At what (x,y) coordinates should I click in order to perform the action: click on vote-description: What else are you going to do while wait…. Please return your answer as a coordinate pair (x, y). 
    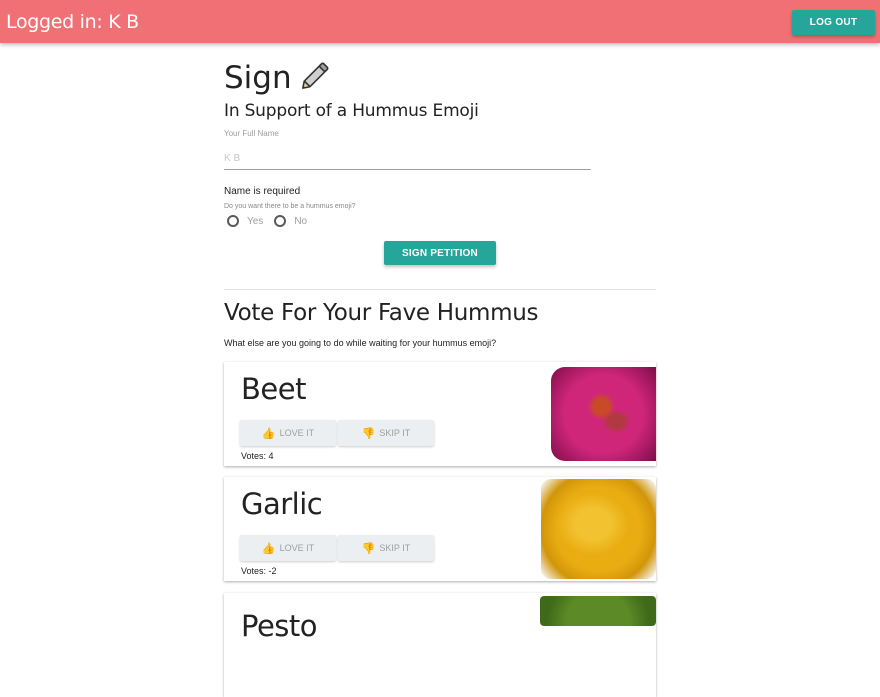
    Looking at the image, I should click on (360, 343).